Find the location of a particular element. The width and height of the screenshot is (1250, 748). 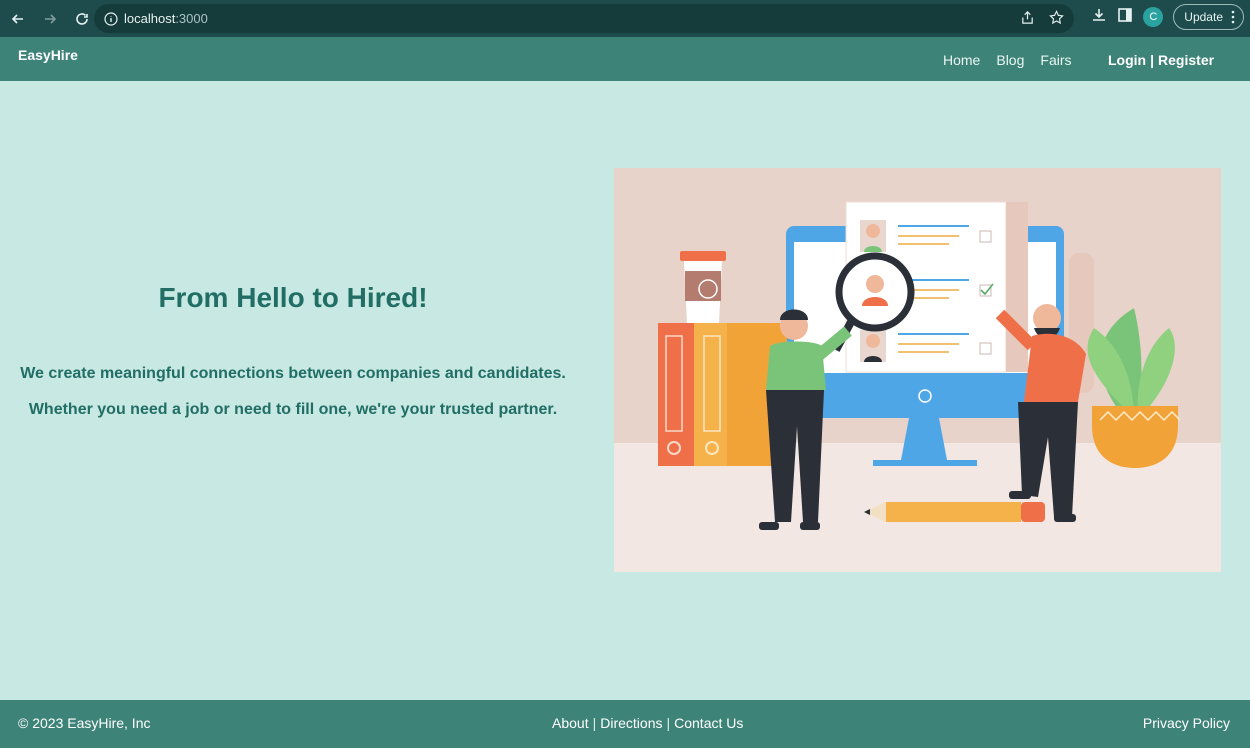

address-bar: localhost:3000 is located at coordinates (584, 18).